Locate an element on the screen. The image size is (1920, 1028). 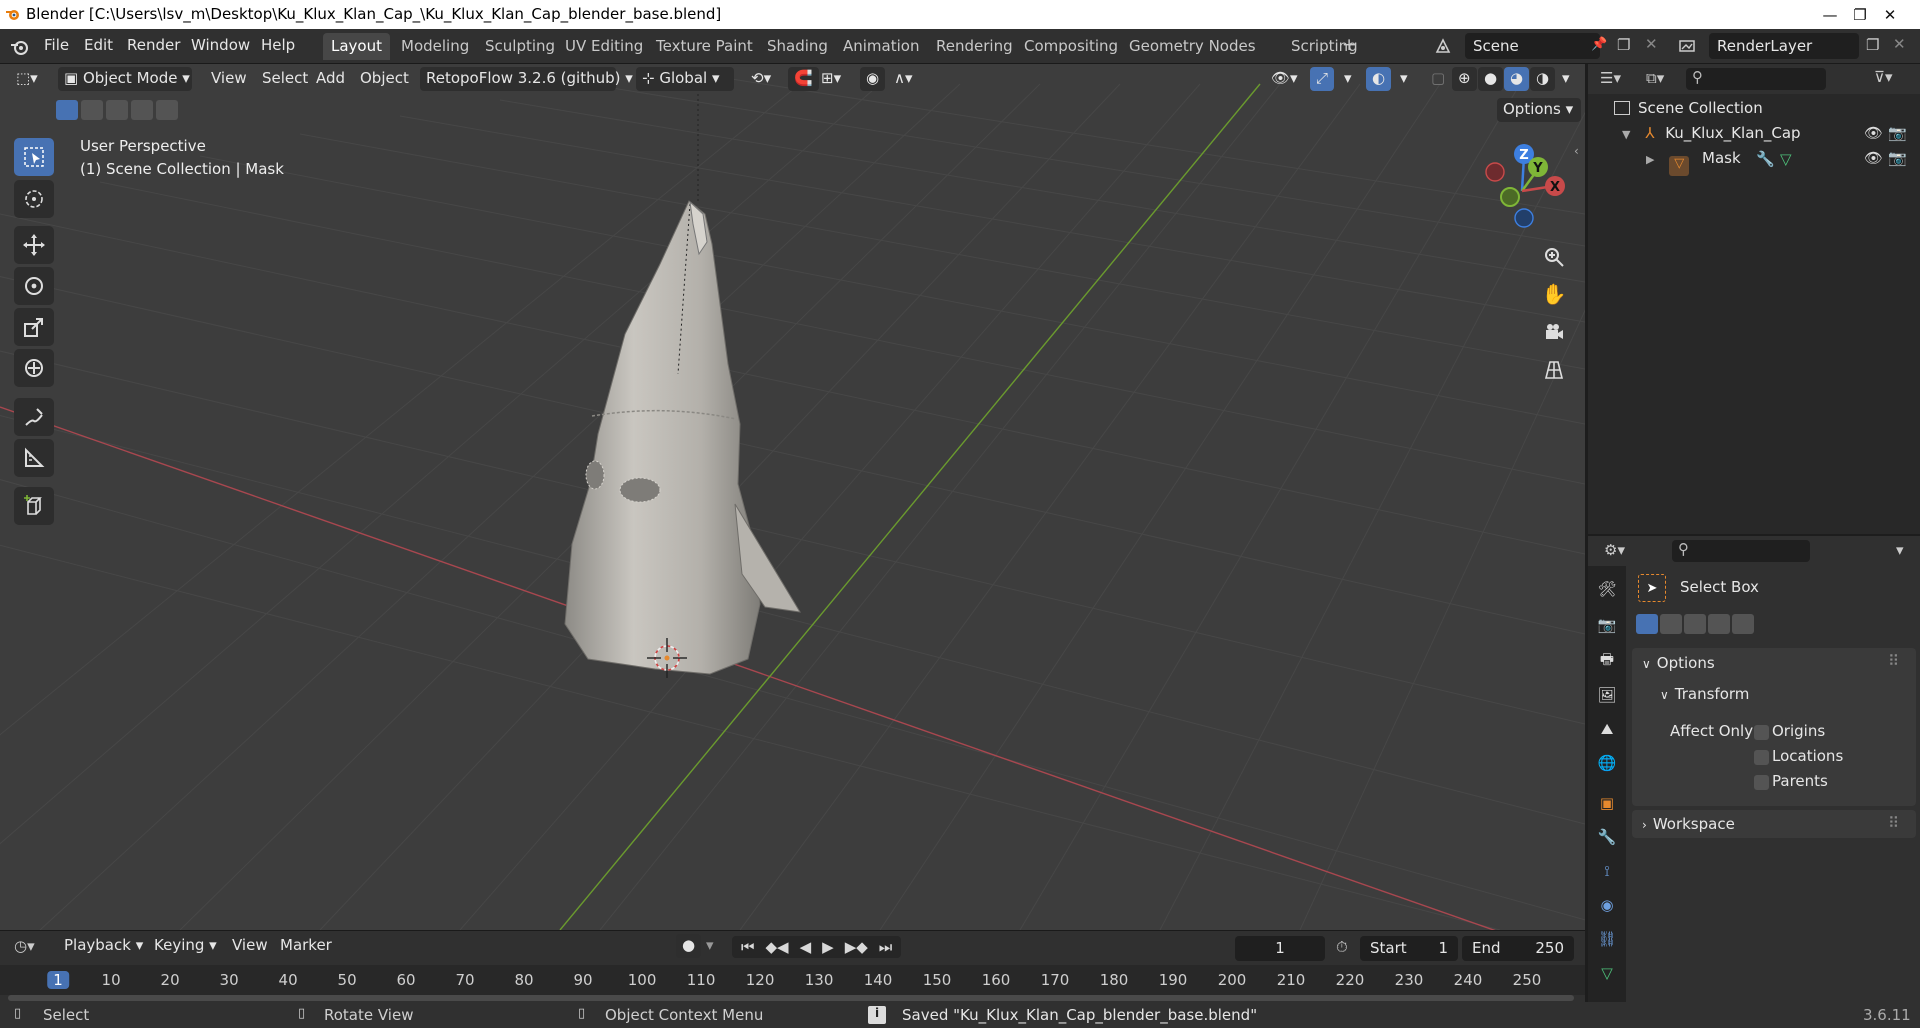
workspace-section-header: › Workspace is located at coordinates (1688, 824).